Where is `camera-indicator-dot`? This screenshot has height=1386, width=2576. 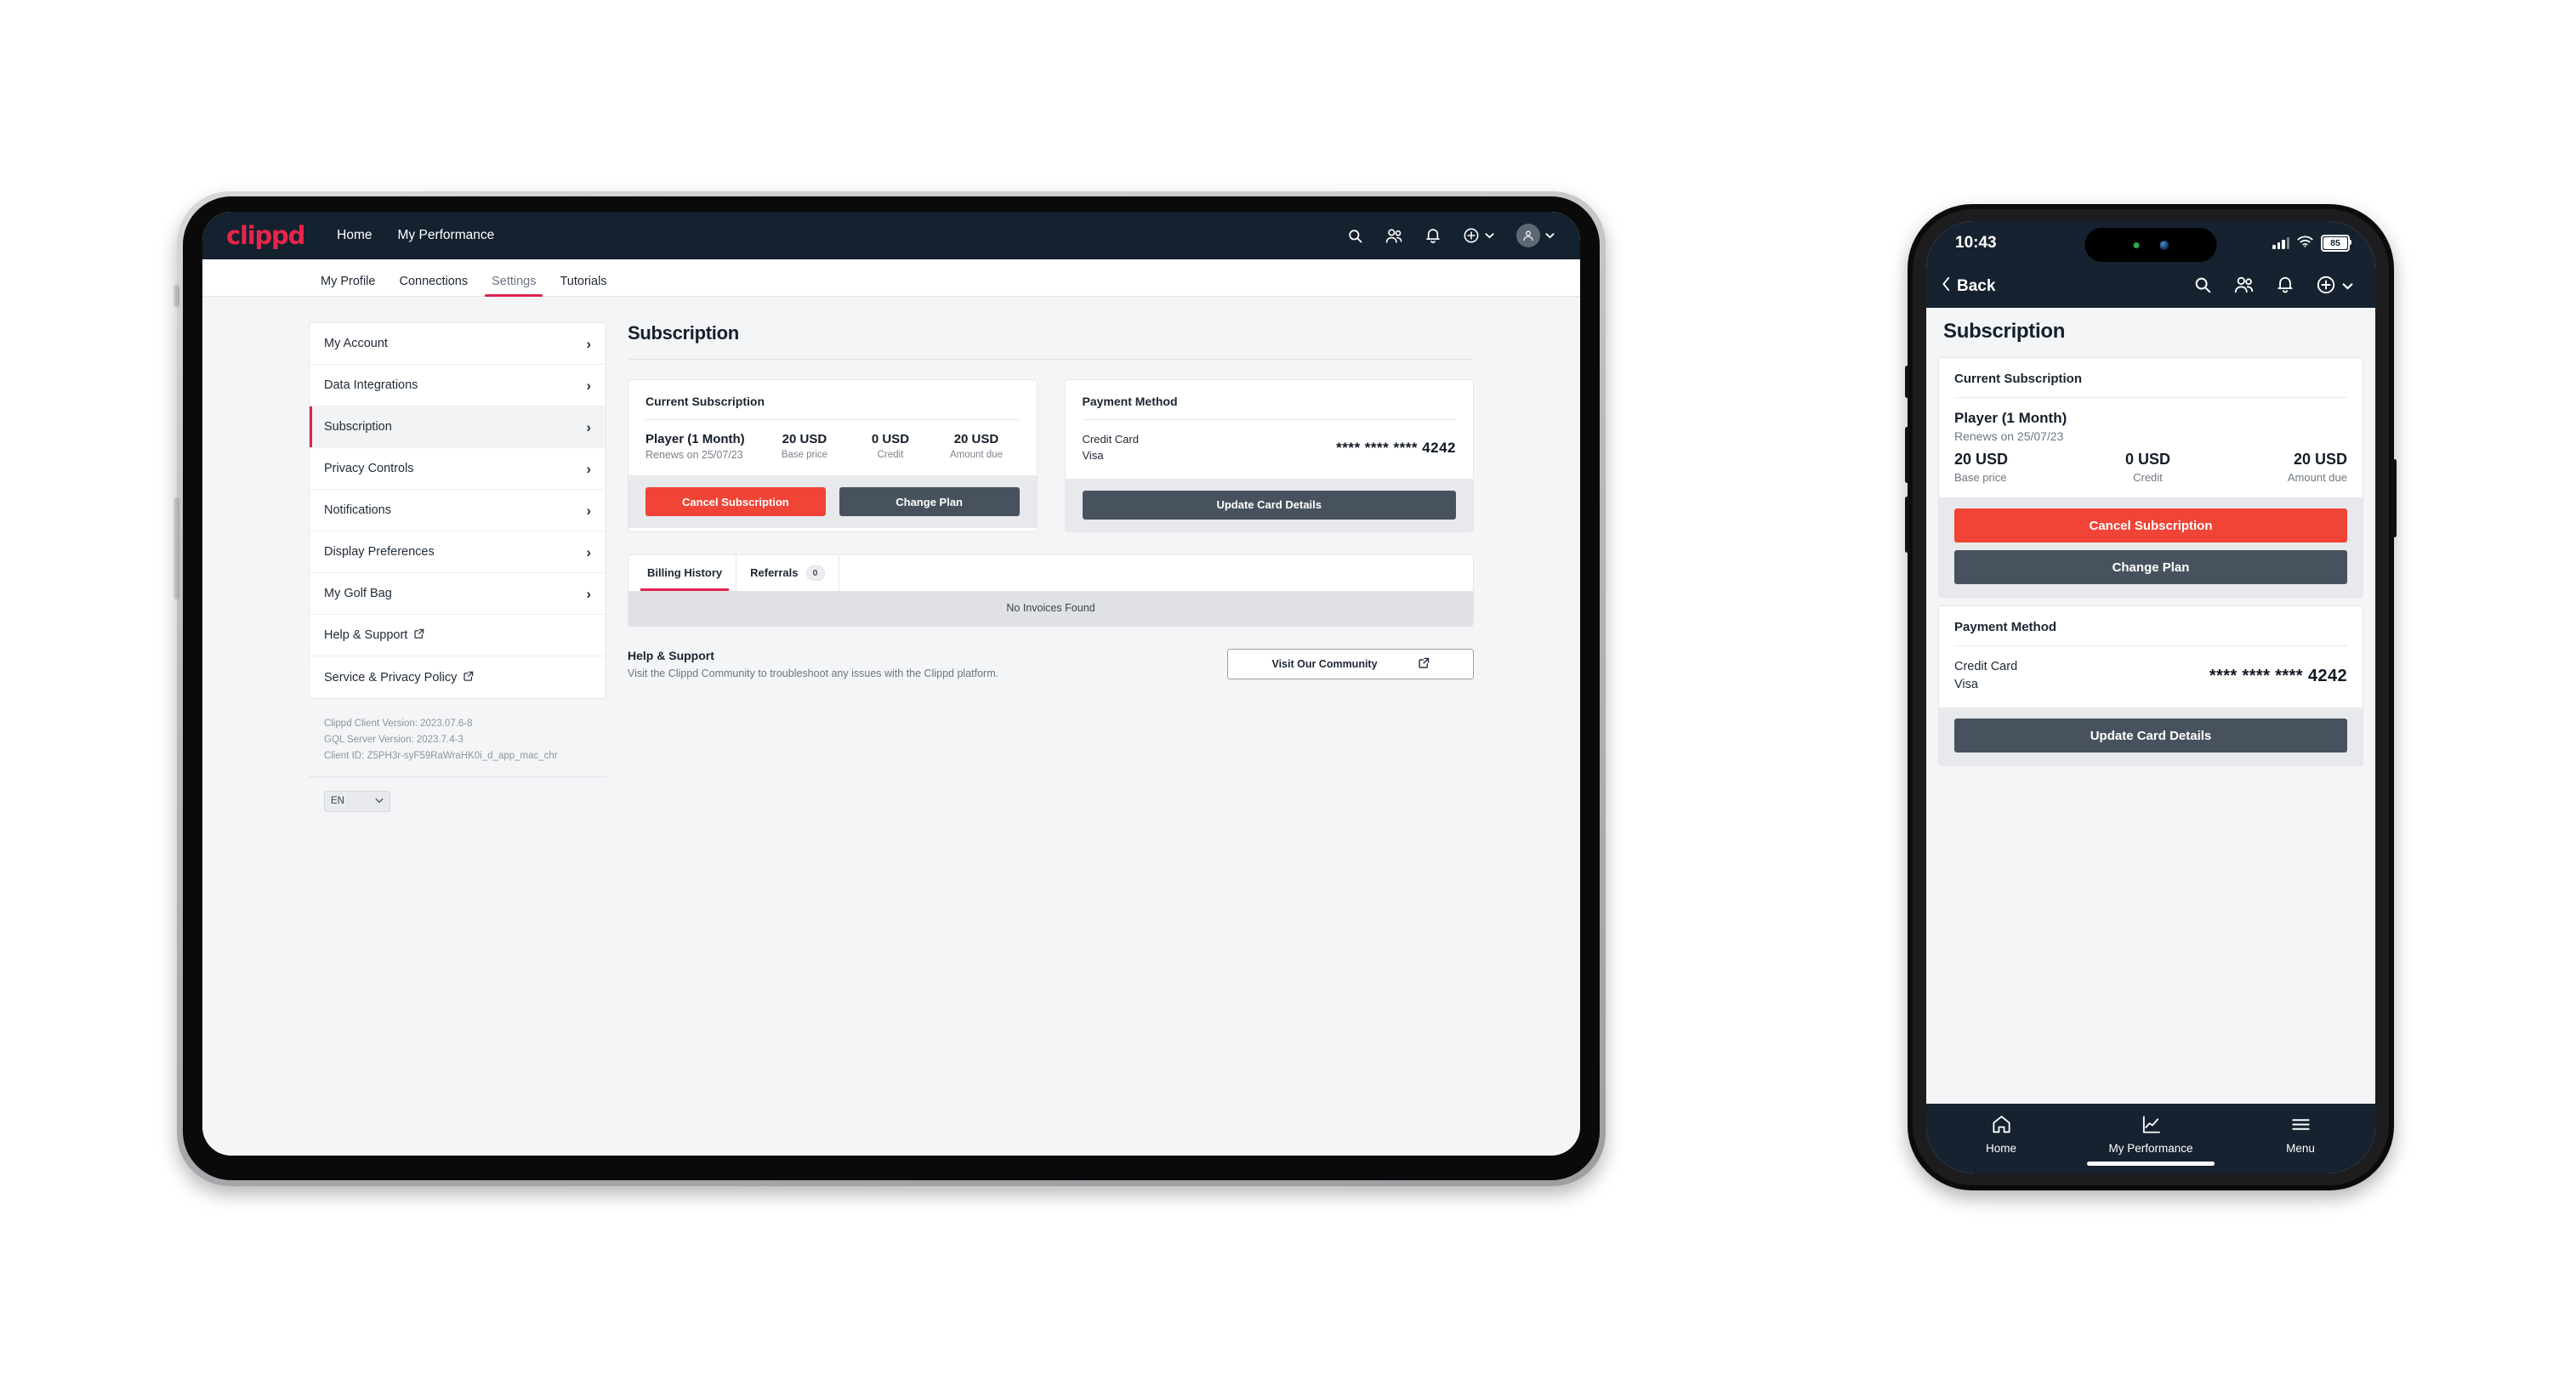
camera-indicator-dot is located at coordinates (2136, 244).